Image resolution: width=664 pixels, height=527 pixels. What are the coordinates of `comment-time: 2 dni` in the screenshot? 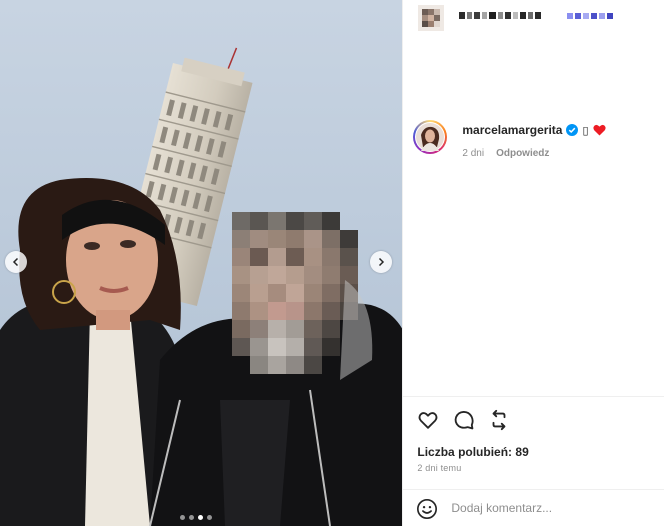 It's located at (473, 153).